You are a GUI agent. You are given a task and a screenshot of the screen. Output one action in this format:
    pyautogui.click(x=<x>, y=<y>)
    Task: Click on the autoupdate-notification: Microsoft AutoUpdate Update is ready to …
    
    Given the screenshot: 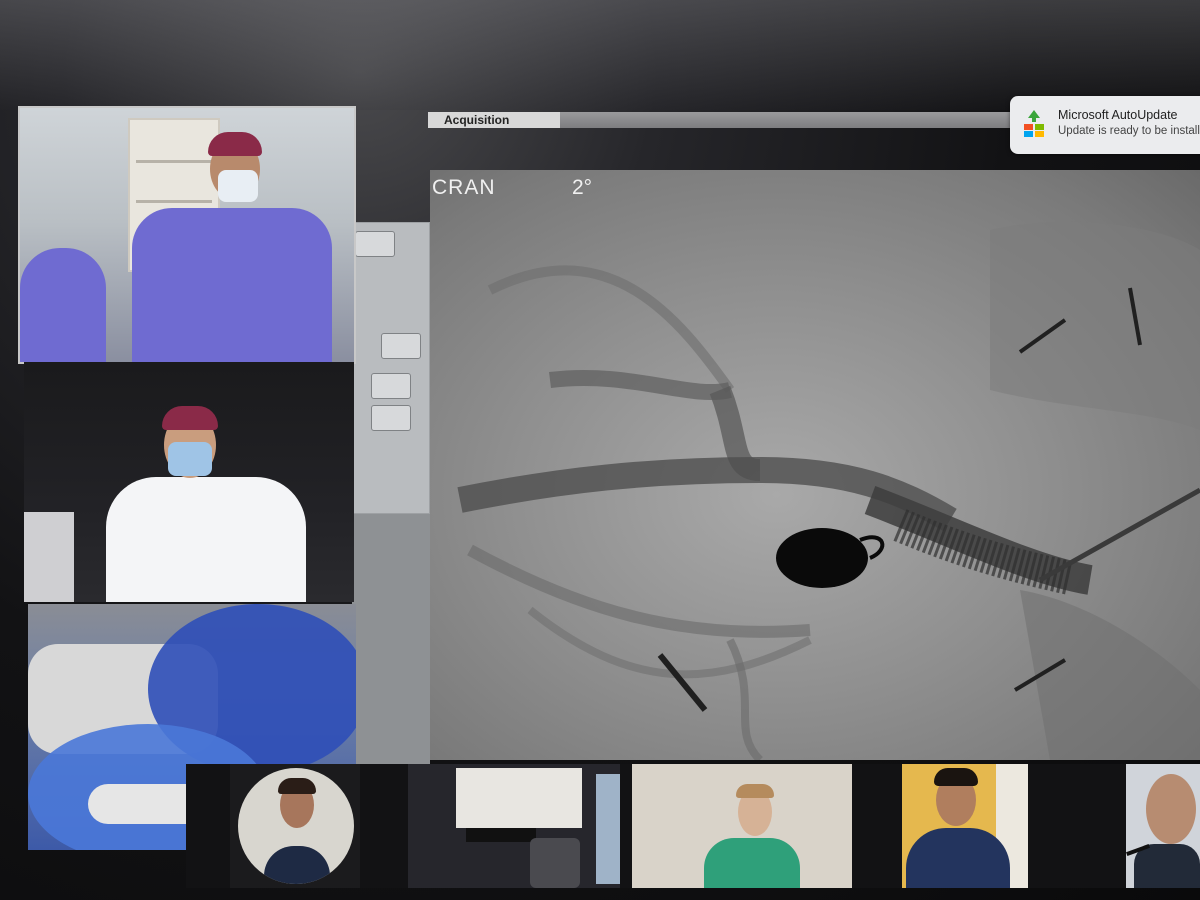 What is the action you would take?
    pyautogui.click(x=1105, y=125)
    